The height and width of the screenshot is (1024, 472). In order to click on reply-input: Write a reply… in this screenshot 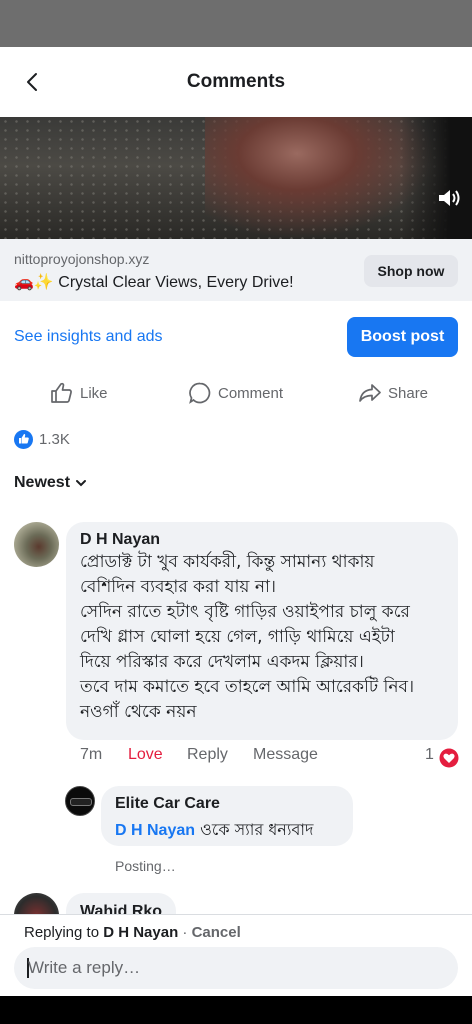, I will do `click(236, 968)`.